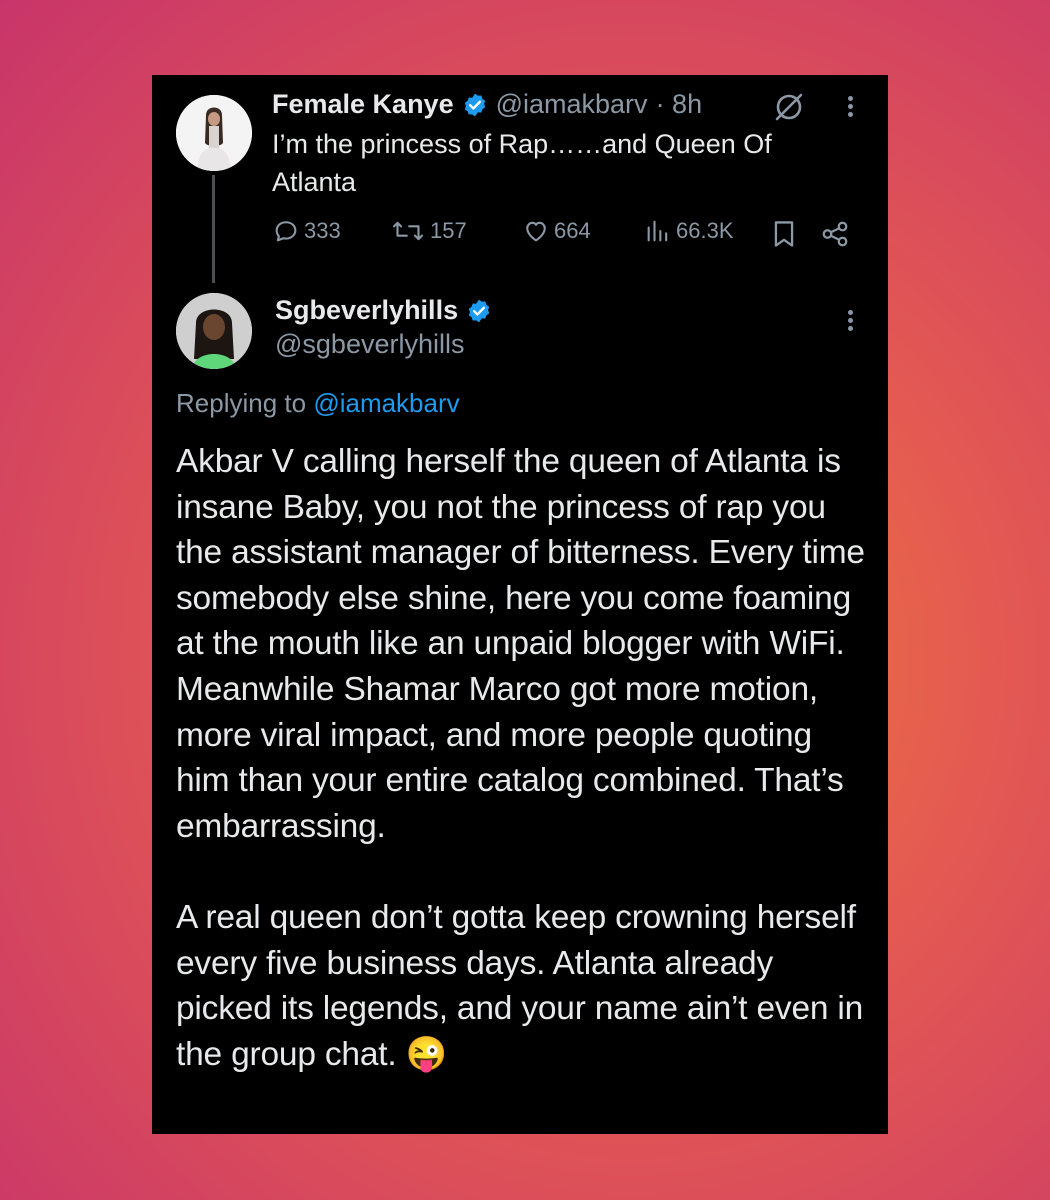 This screenshot has width=1050, height=1200. I want to click on handle: @iamakbarv, so click(572, 104).